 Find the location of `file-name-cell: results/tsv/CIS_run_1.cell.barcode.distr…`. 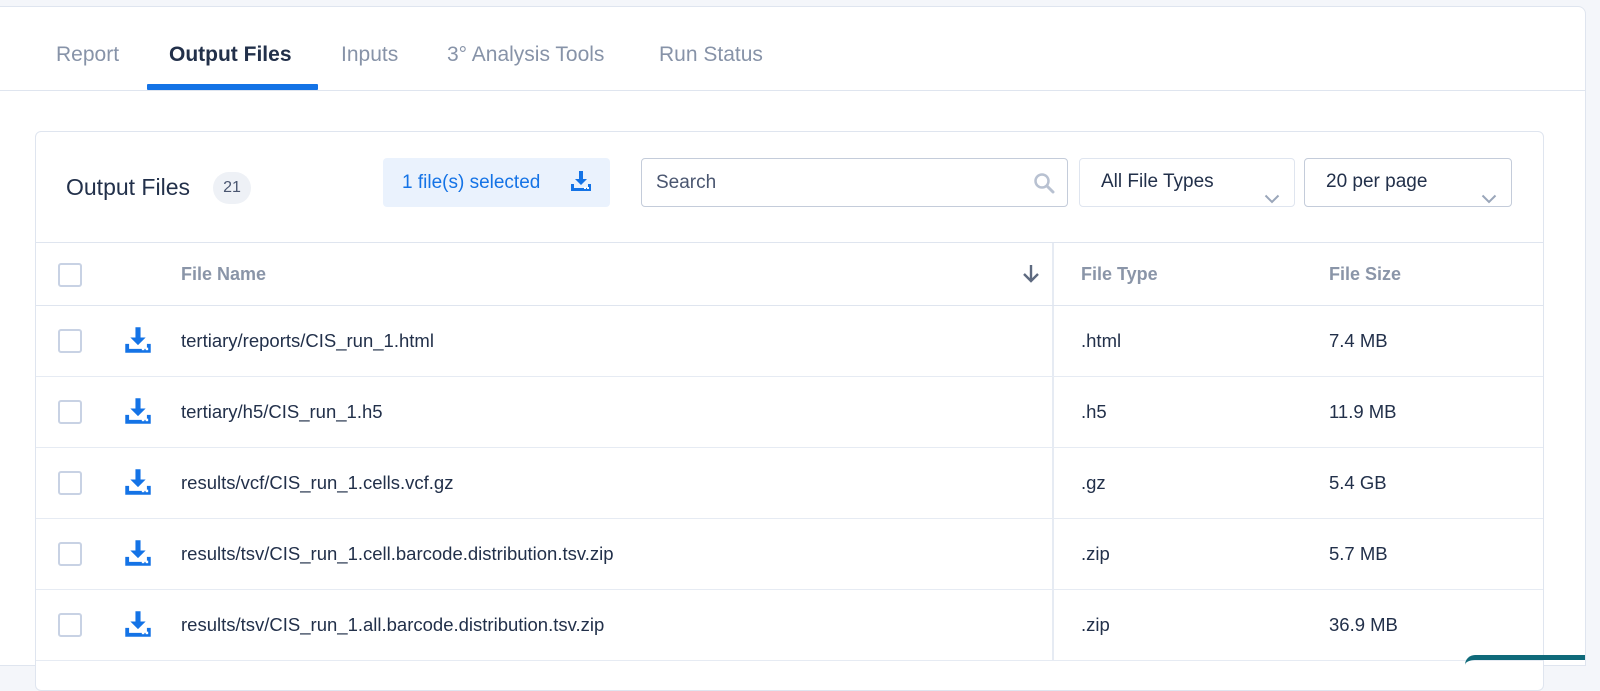

file-name-cell: results/tsv/CIS_run_1.cell.barcode.distr… is located at coordinates (397, 553).